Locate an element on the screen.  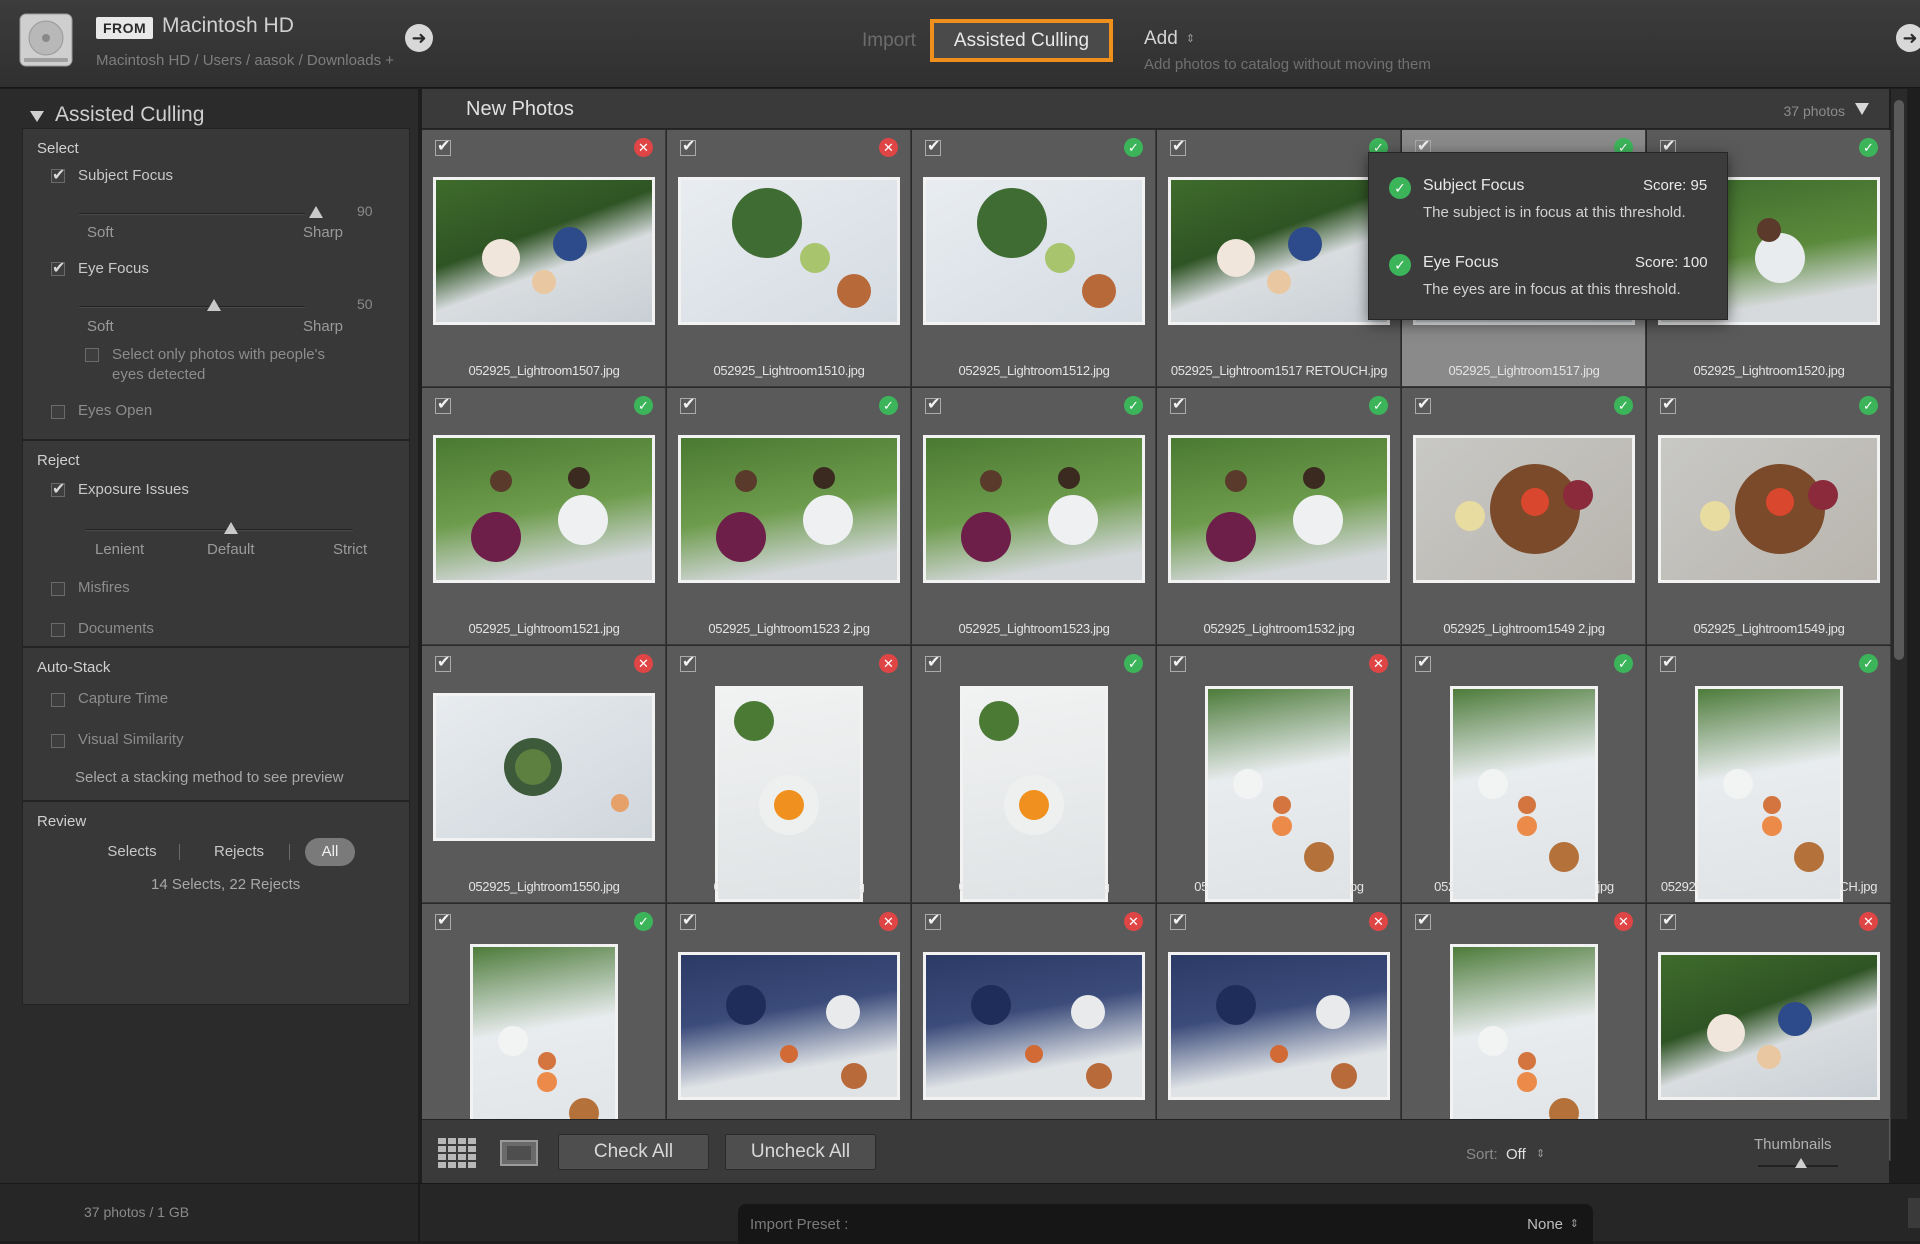
photo-cell: ✓ 052925_Lightroom1523.jpg is located at coordinates (1034, 516).